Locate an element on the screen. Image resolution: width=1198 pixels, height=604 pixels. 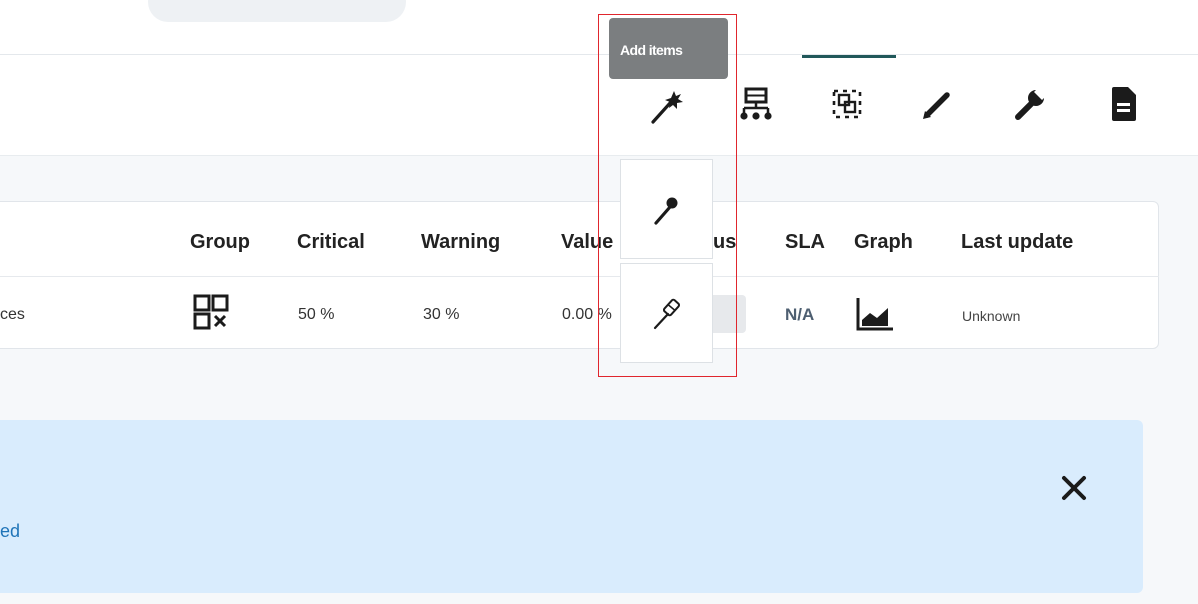
table-row-divider is located at coordinates (579, 276).